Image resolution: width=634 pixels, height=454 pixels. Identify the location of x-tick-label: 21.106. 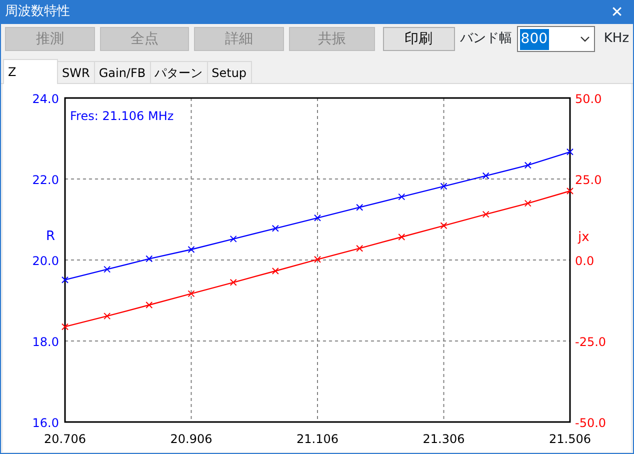
(317, 439).